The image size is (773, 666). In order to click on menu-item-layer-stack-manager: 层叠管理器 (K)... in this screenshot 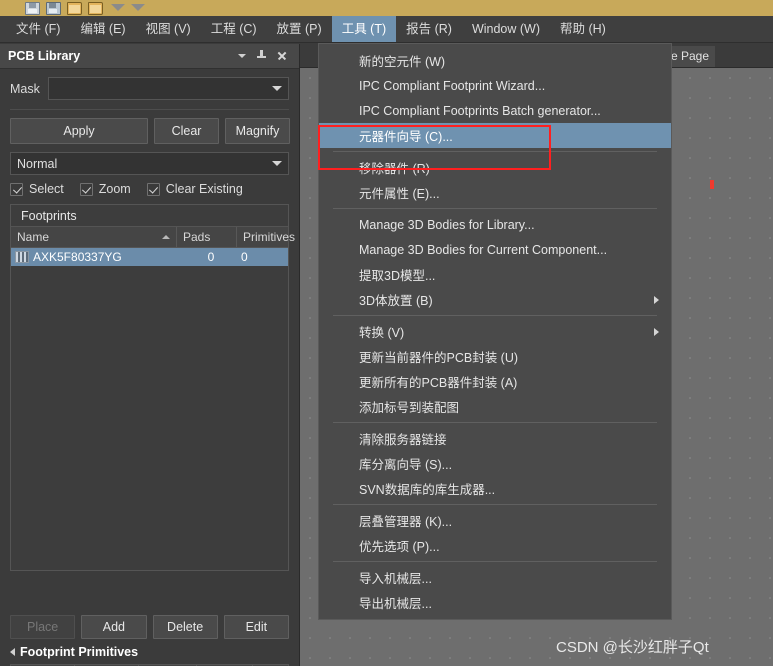, I will do `click(495, 520)`.